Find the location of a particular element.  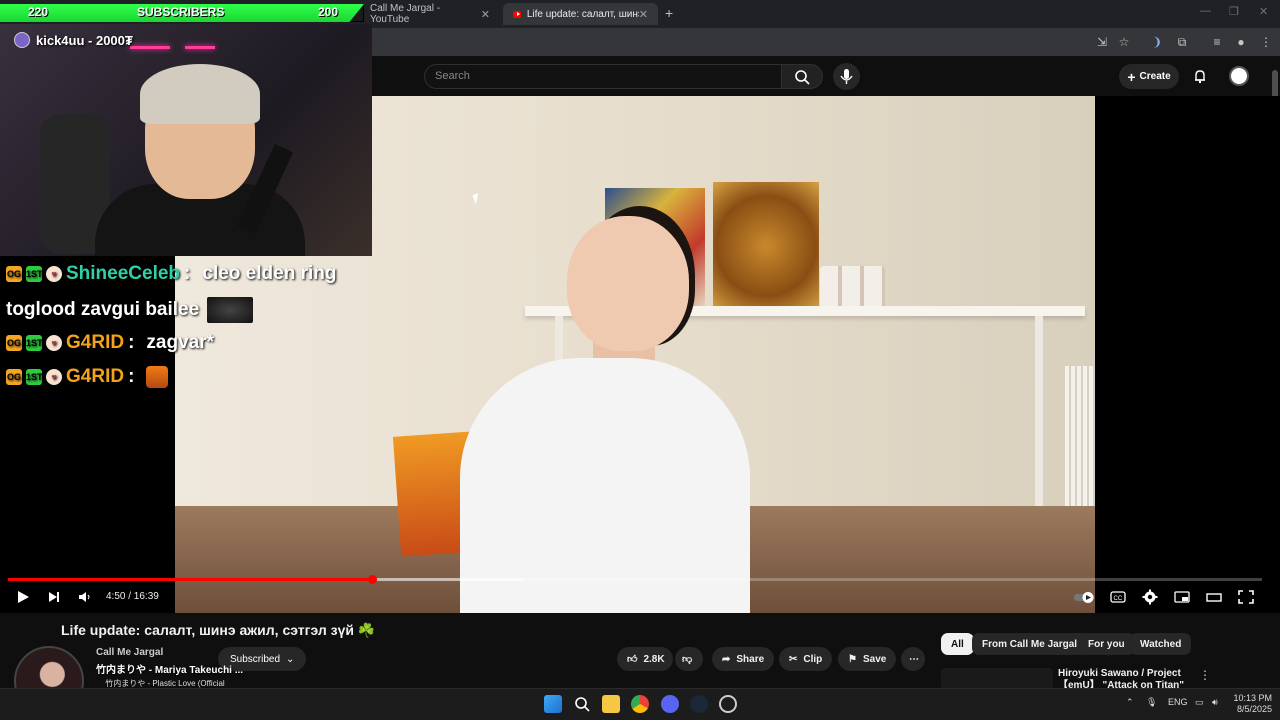

og-badge-icon: OG is located at coordinates (14, 377).